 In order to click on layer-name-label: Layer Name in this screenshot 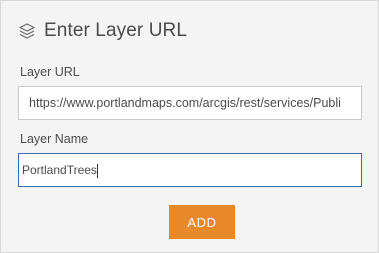, I will do `click(54, 139)`.